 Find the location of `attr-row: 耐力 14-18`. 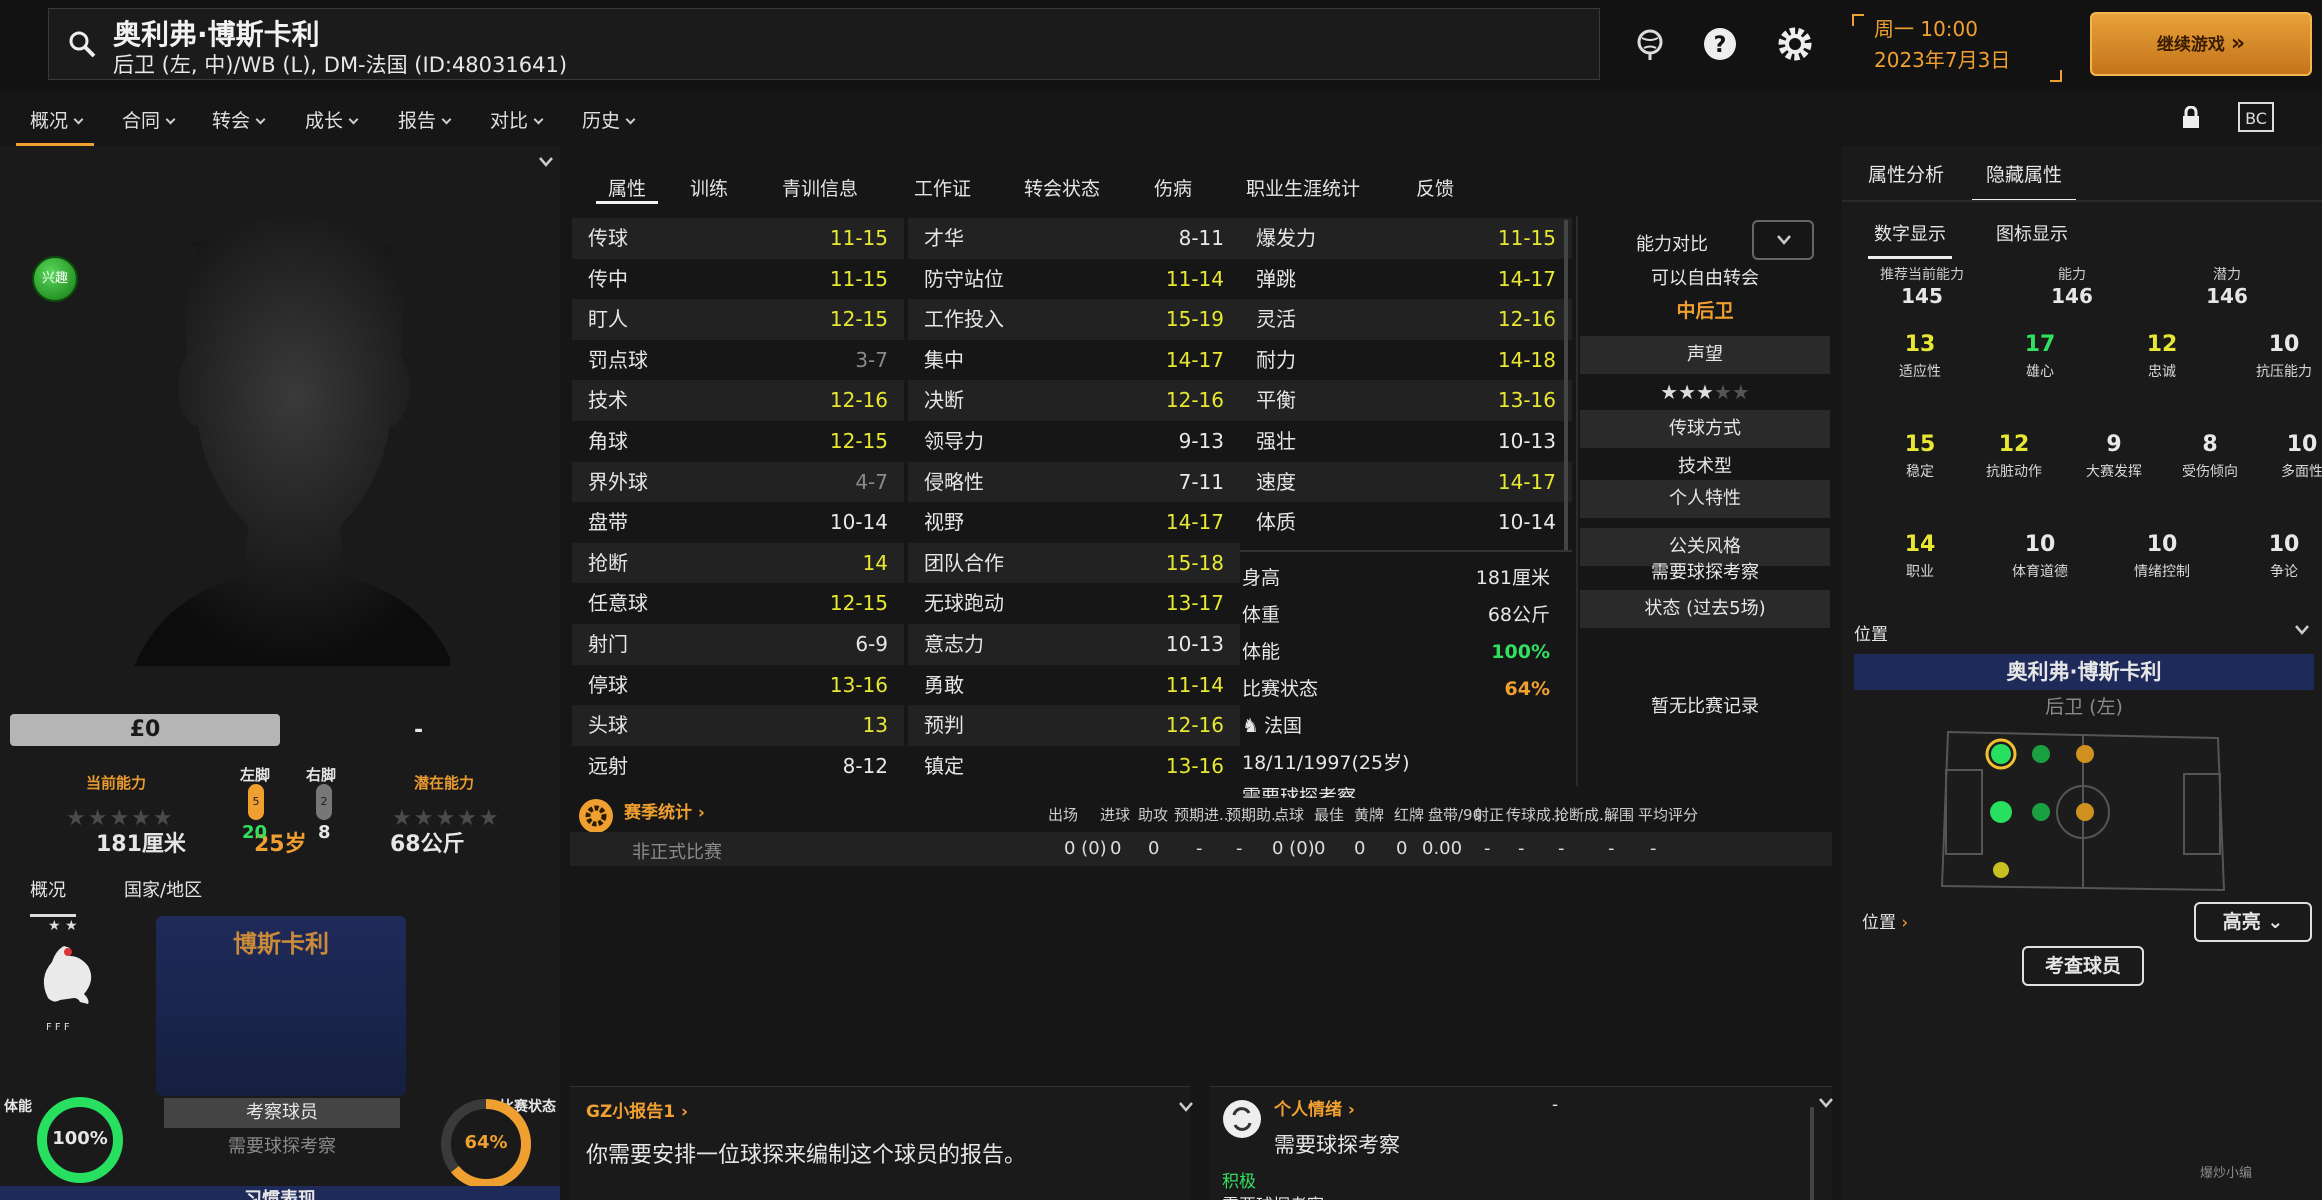

attr-row: 耐力 14-18 is located at coordinates (1406, 360).